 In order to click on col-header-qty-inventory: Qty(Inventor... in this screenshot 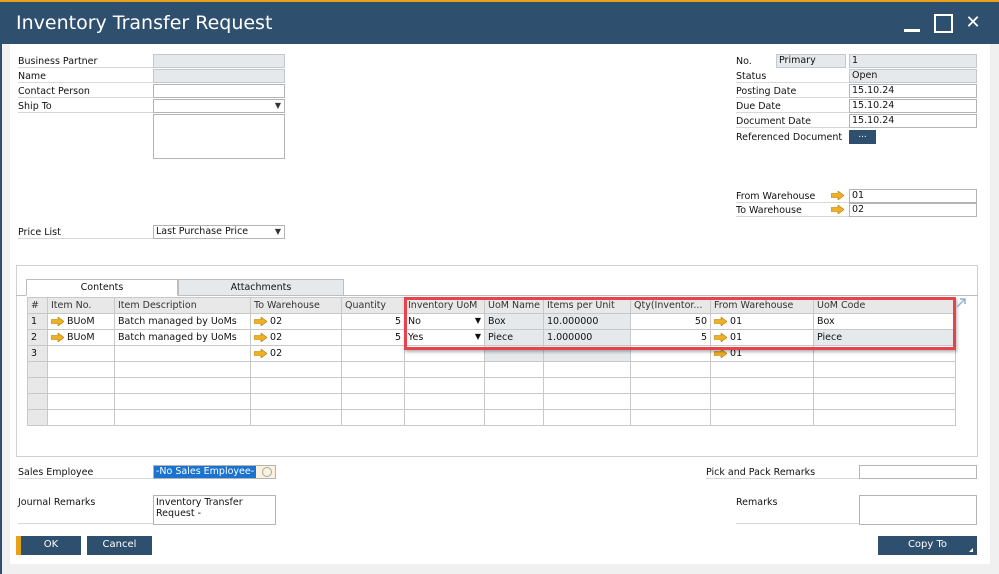, I will do `click(670, 305)`.